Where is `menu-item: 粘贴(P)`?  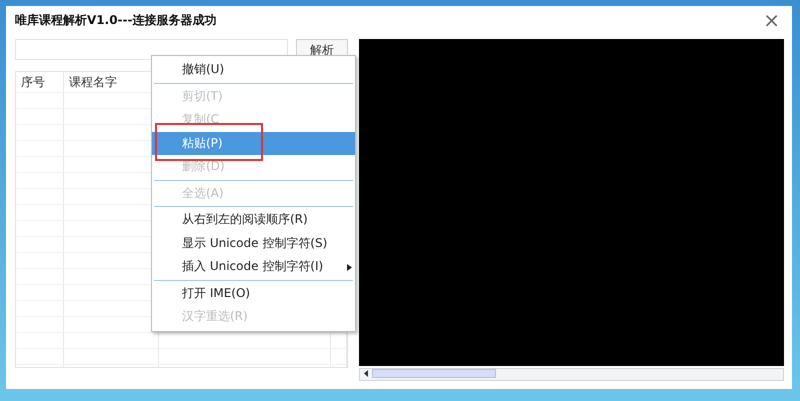 menu-item: 粘贴(P) is located at coordinates (253, 143).